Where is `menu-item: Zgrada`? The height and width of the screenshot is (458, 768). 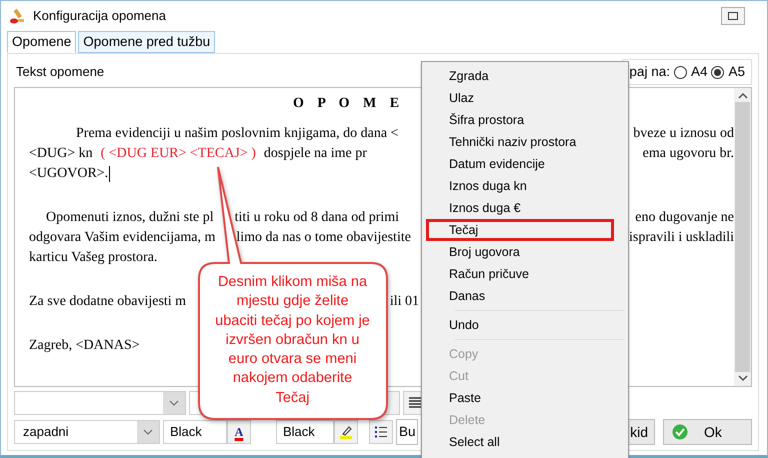
menu-item: Zgrada is located at coordinates (520, 76).